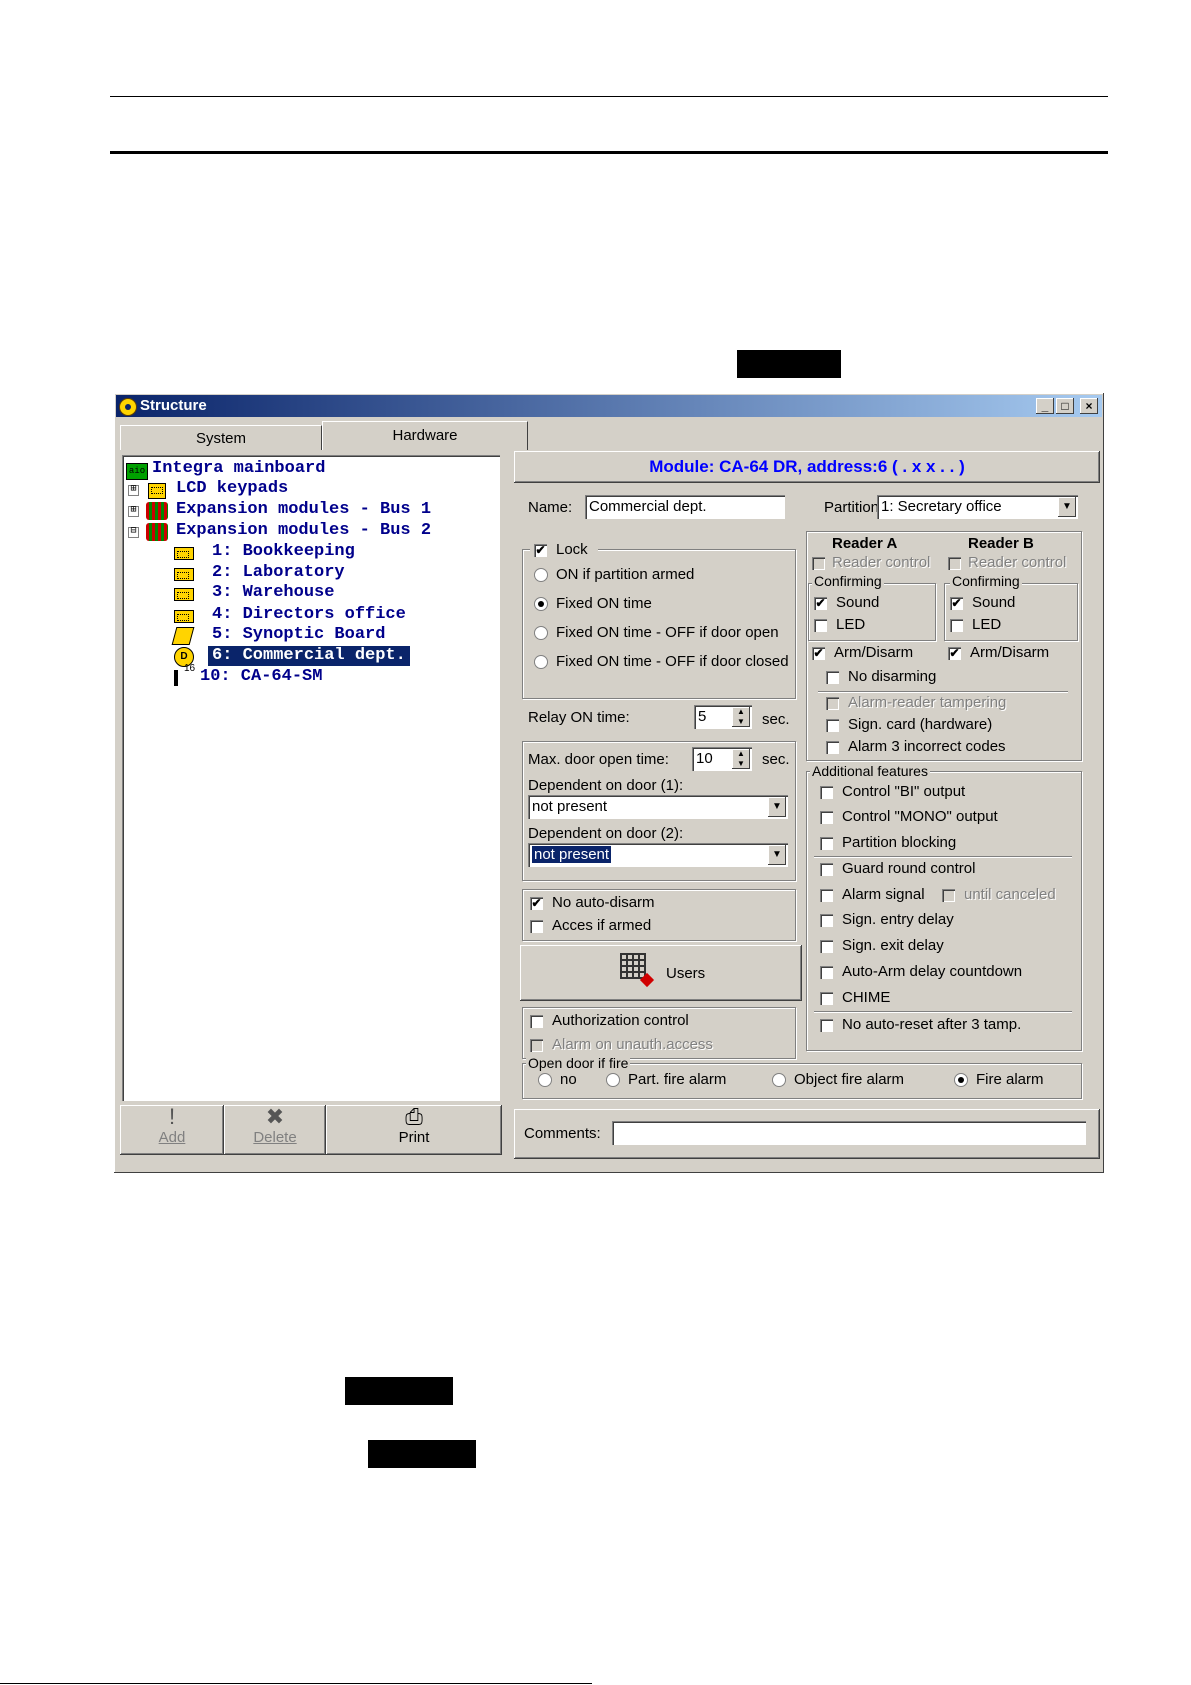  Describe the element at coordinates (545, 1080) in the screenshot. I see `fire-no-radio` at that location.